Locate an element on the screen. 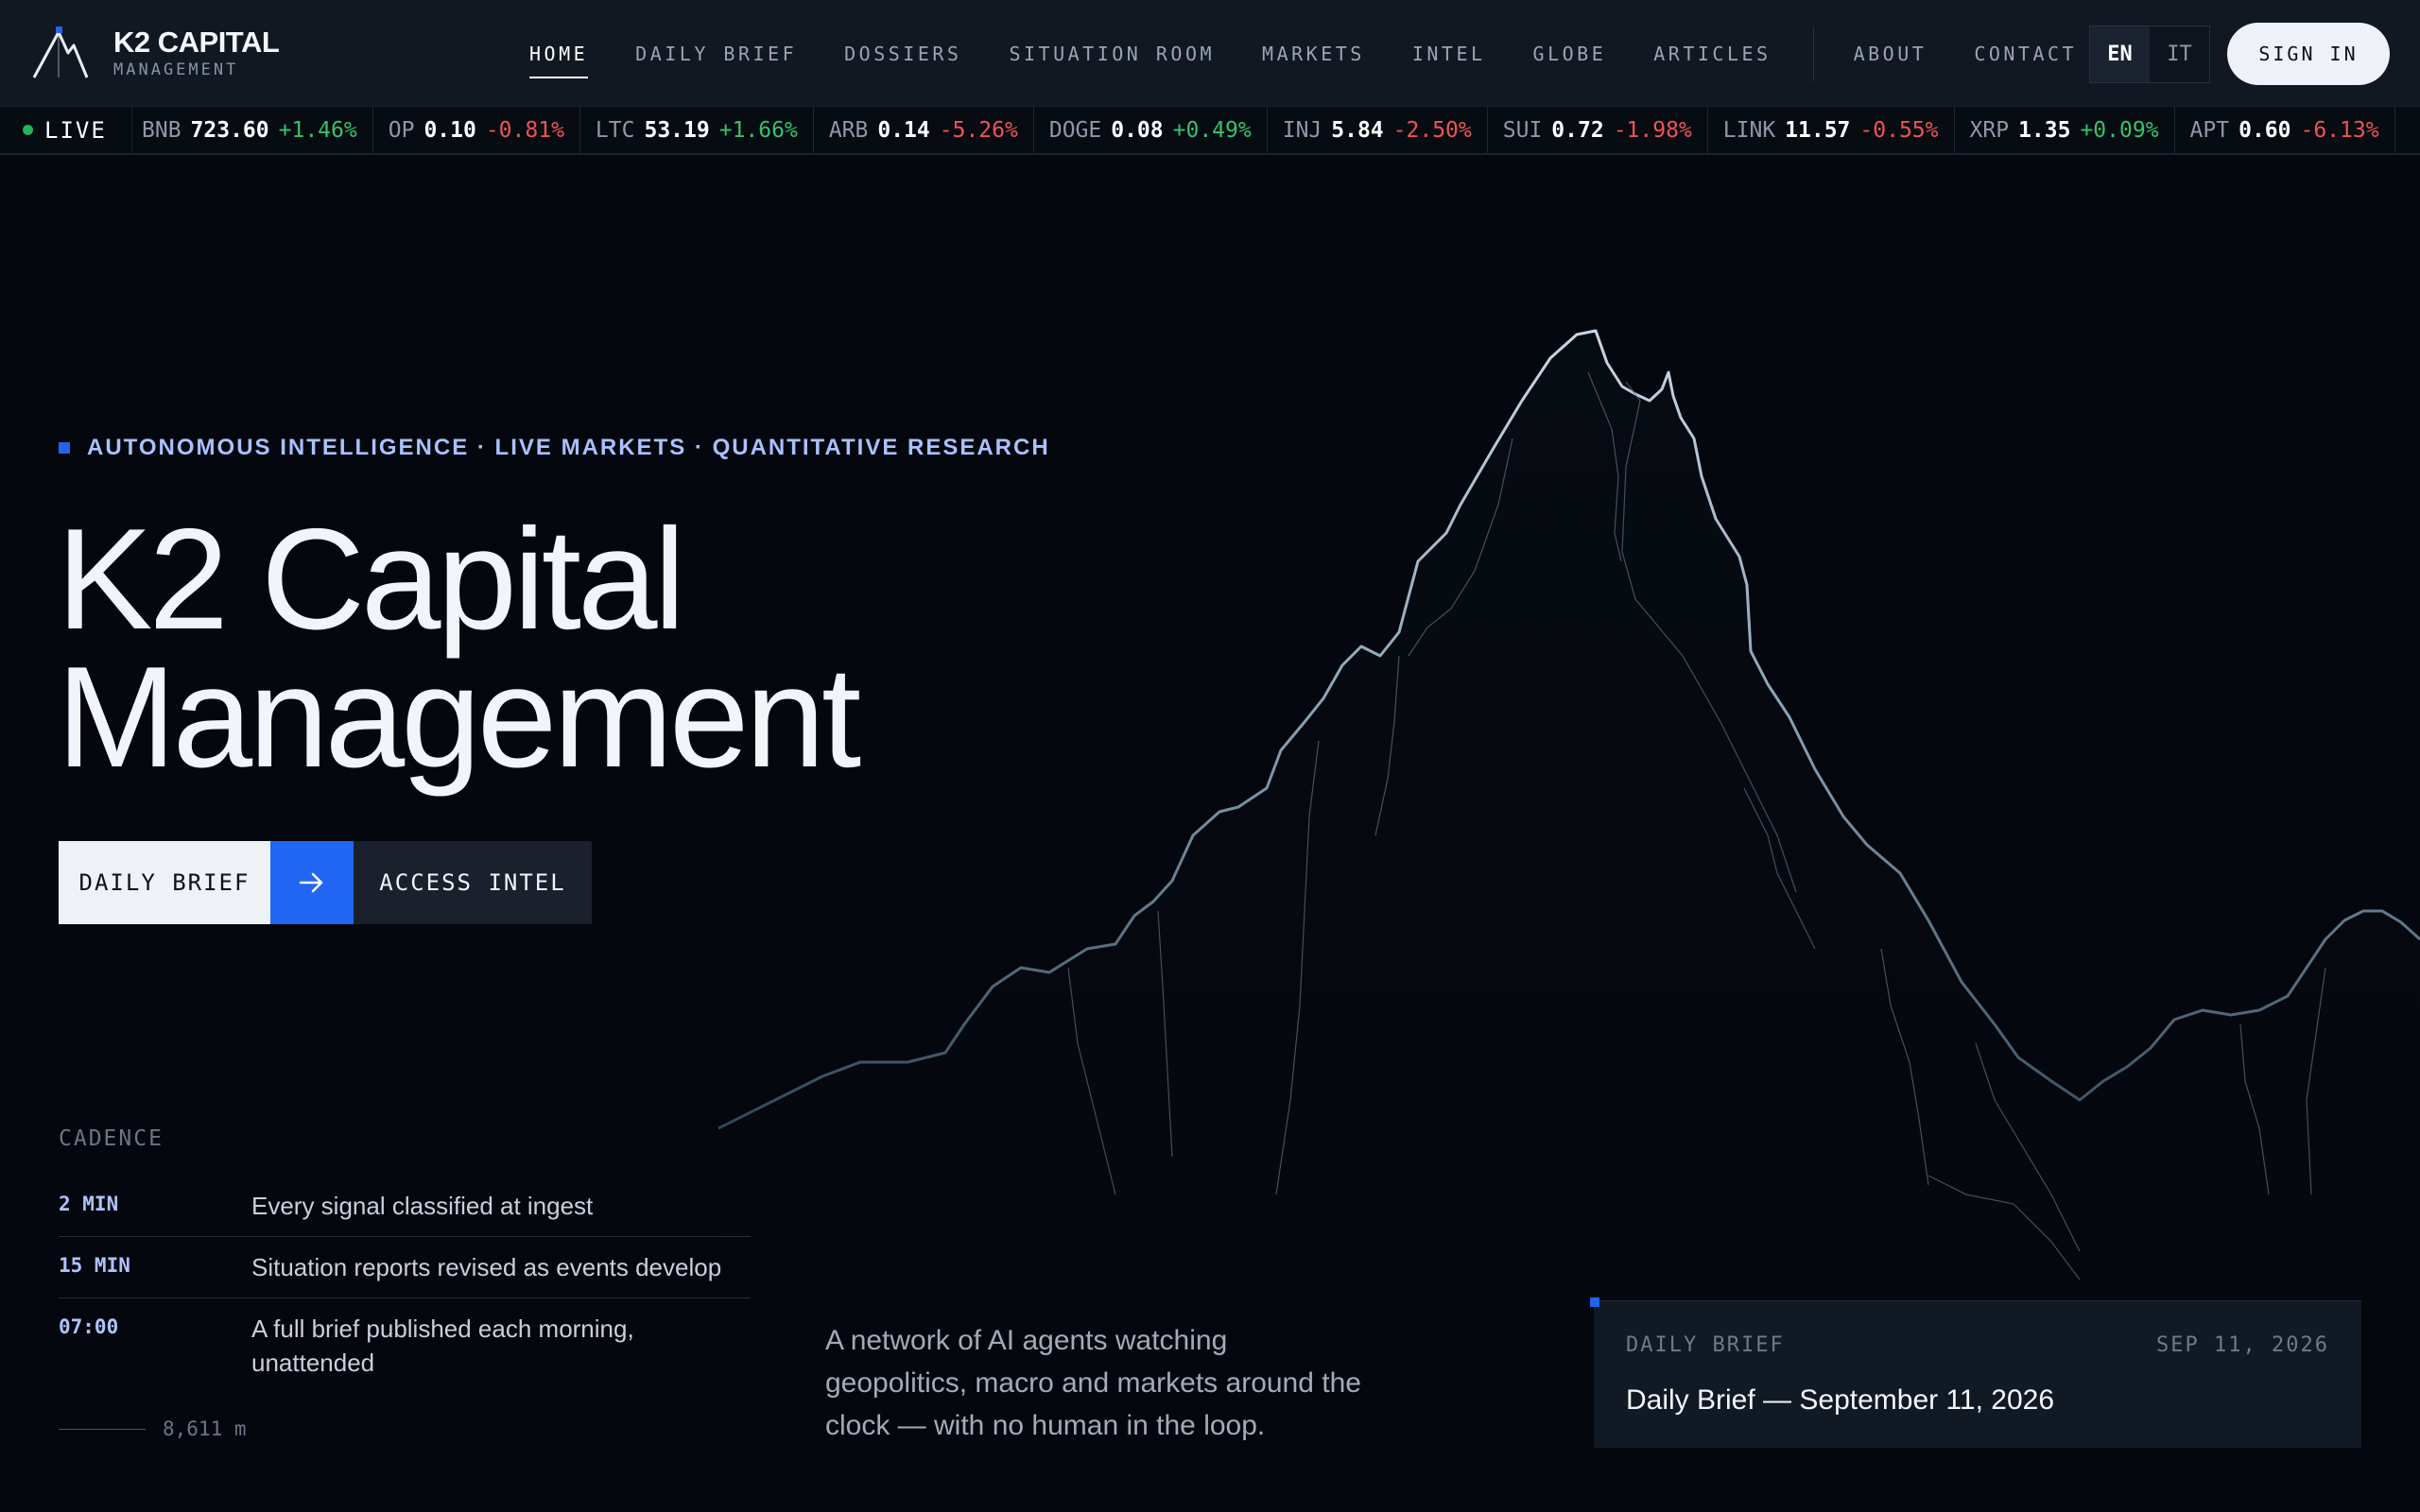 The height and width of the screenshot is (1512, 2420). ticker-change: -2.50% is located at coordinates (1432, 130).